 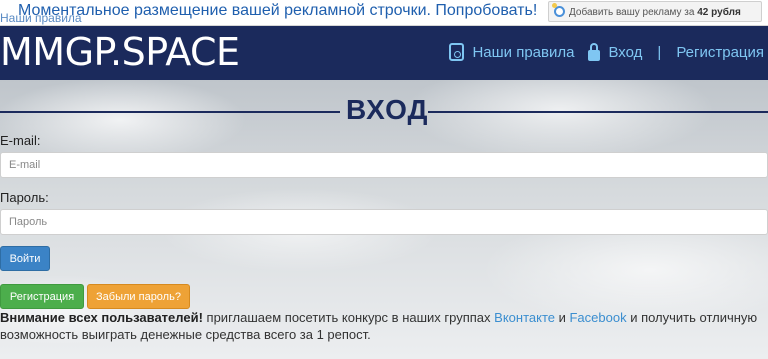 I want to click on add-ad-button: Добавить вашу рекламу за 42 рубля, so click(x=655, y=11).